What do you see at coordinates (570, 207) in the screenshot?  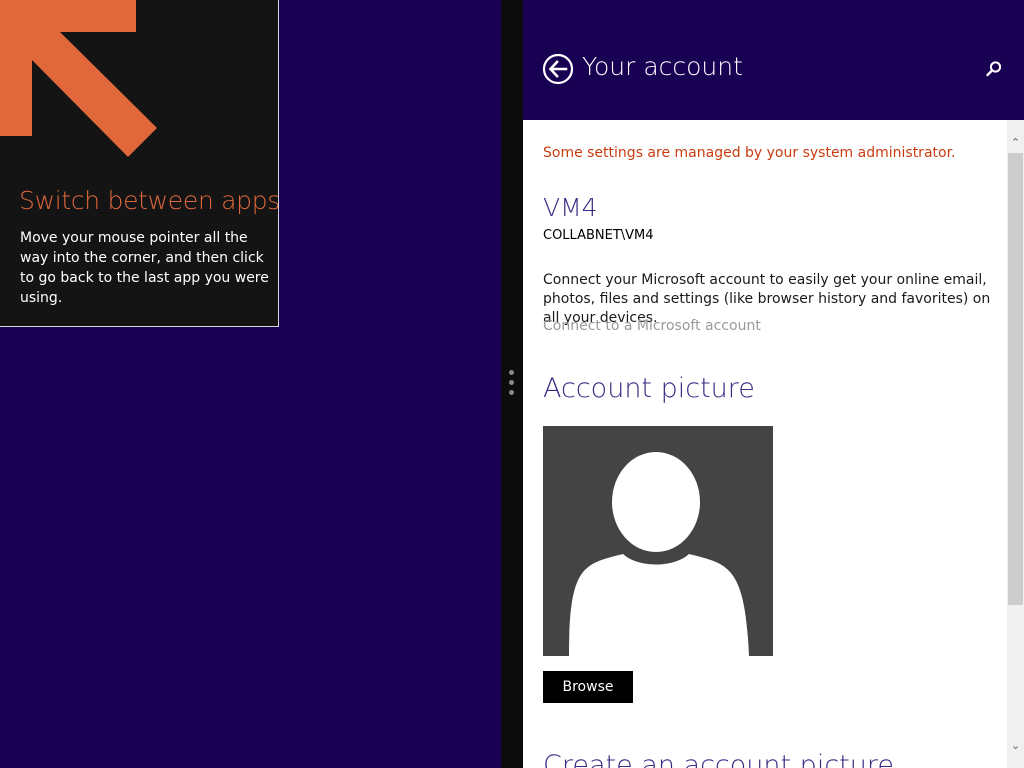 I see `user-name: VM4` at bounding box center [570, 207].